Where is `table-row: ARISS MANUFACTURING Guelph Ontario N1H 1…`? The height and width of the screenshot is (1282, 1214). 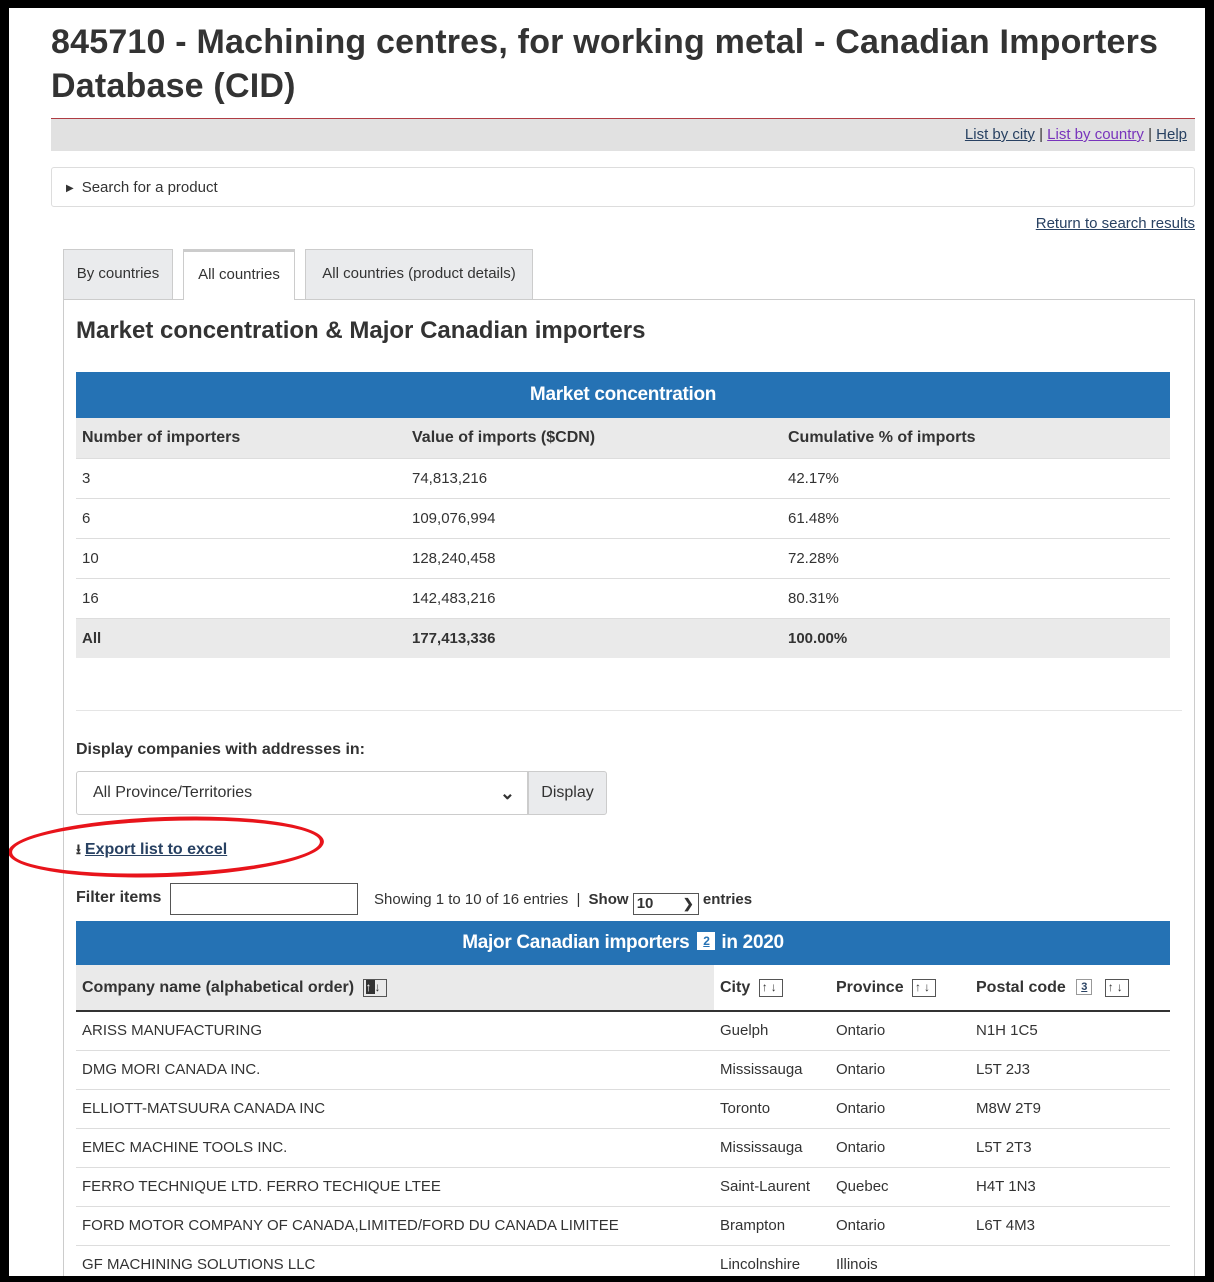
table-row: ARISS MANUFACTURING Guelph Ontario N1H 1… is located at coordinates (623, 1030).